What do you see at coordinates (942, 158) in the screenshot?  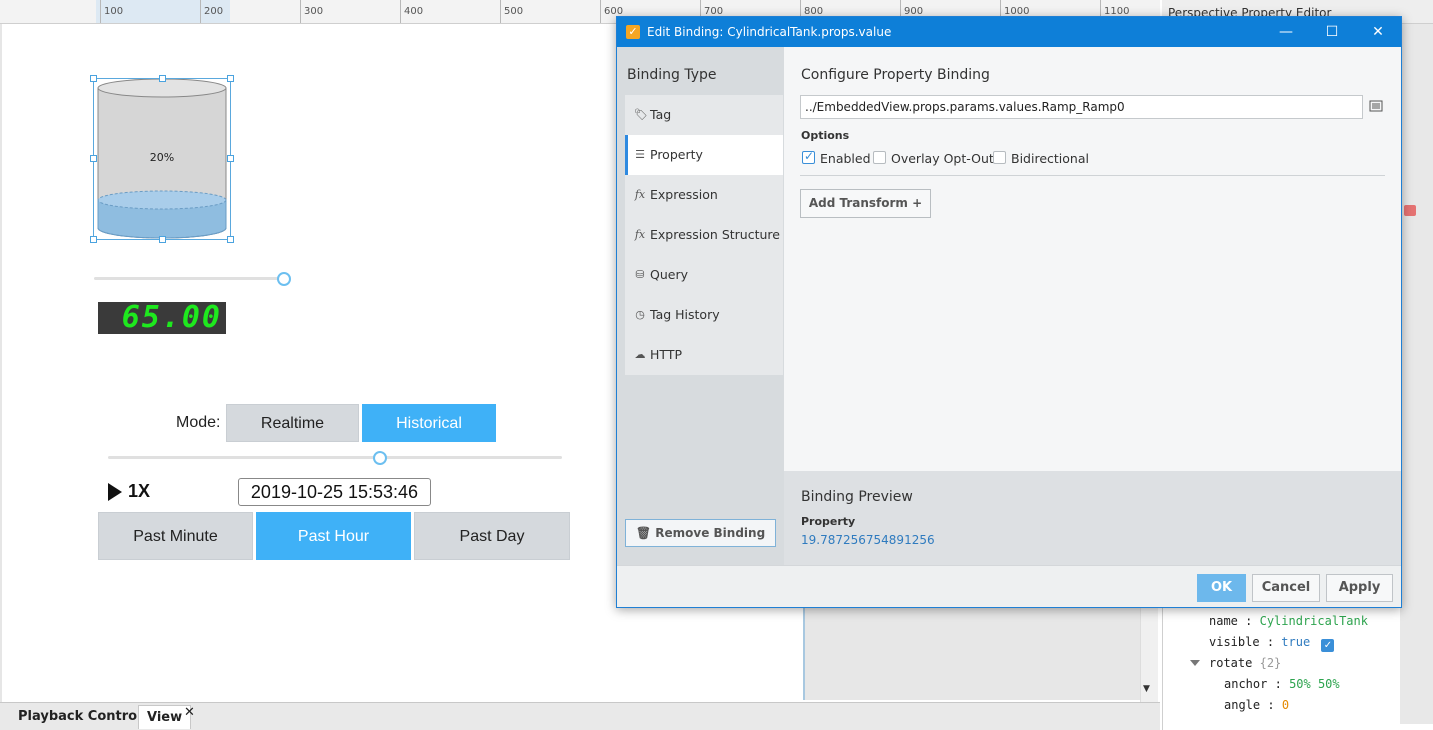 I see `overlay-opt-out-label: Overlay Opt-Out` at bounding box center [942, 158].